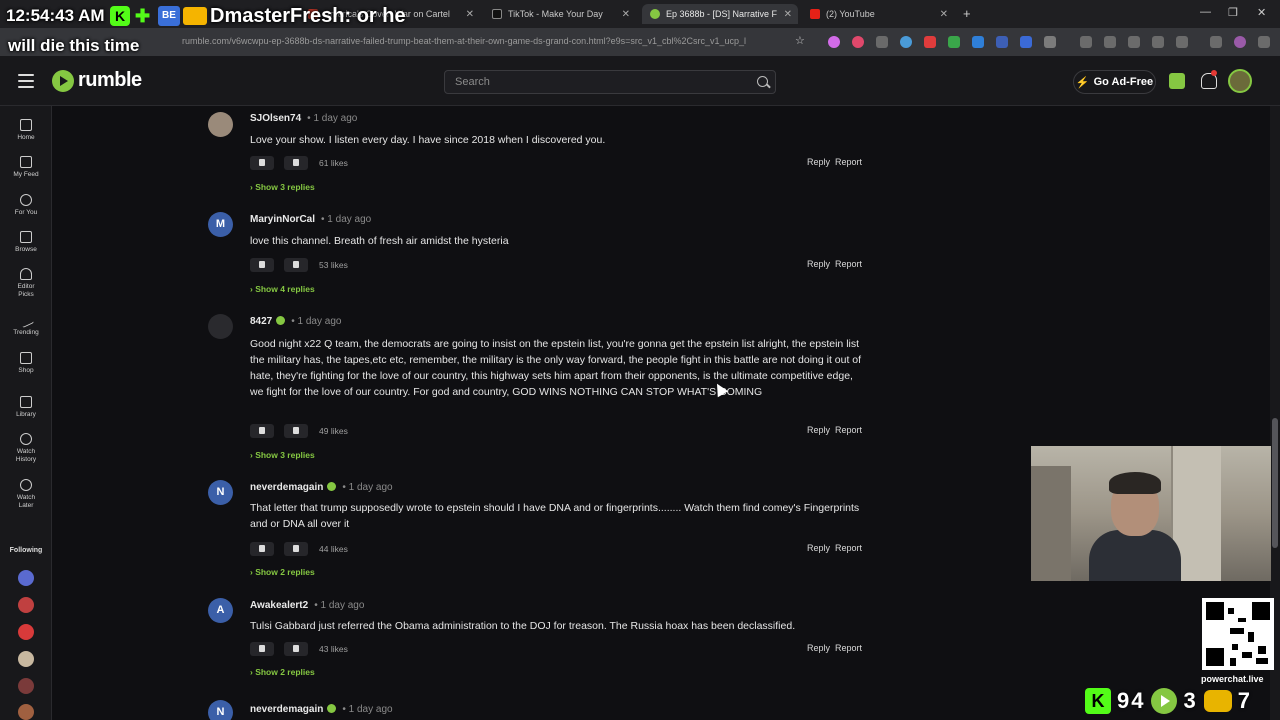 This screenshot has height=720, width=1280. I want to click on scrollbar-thumb, so click(1275, 483).